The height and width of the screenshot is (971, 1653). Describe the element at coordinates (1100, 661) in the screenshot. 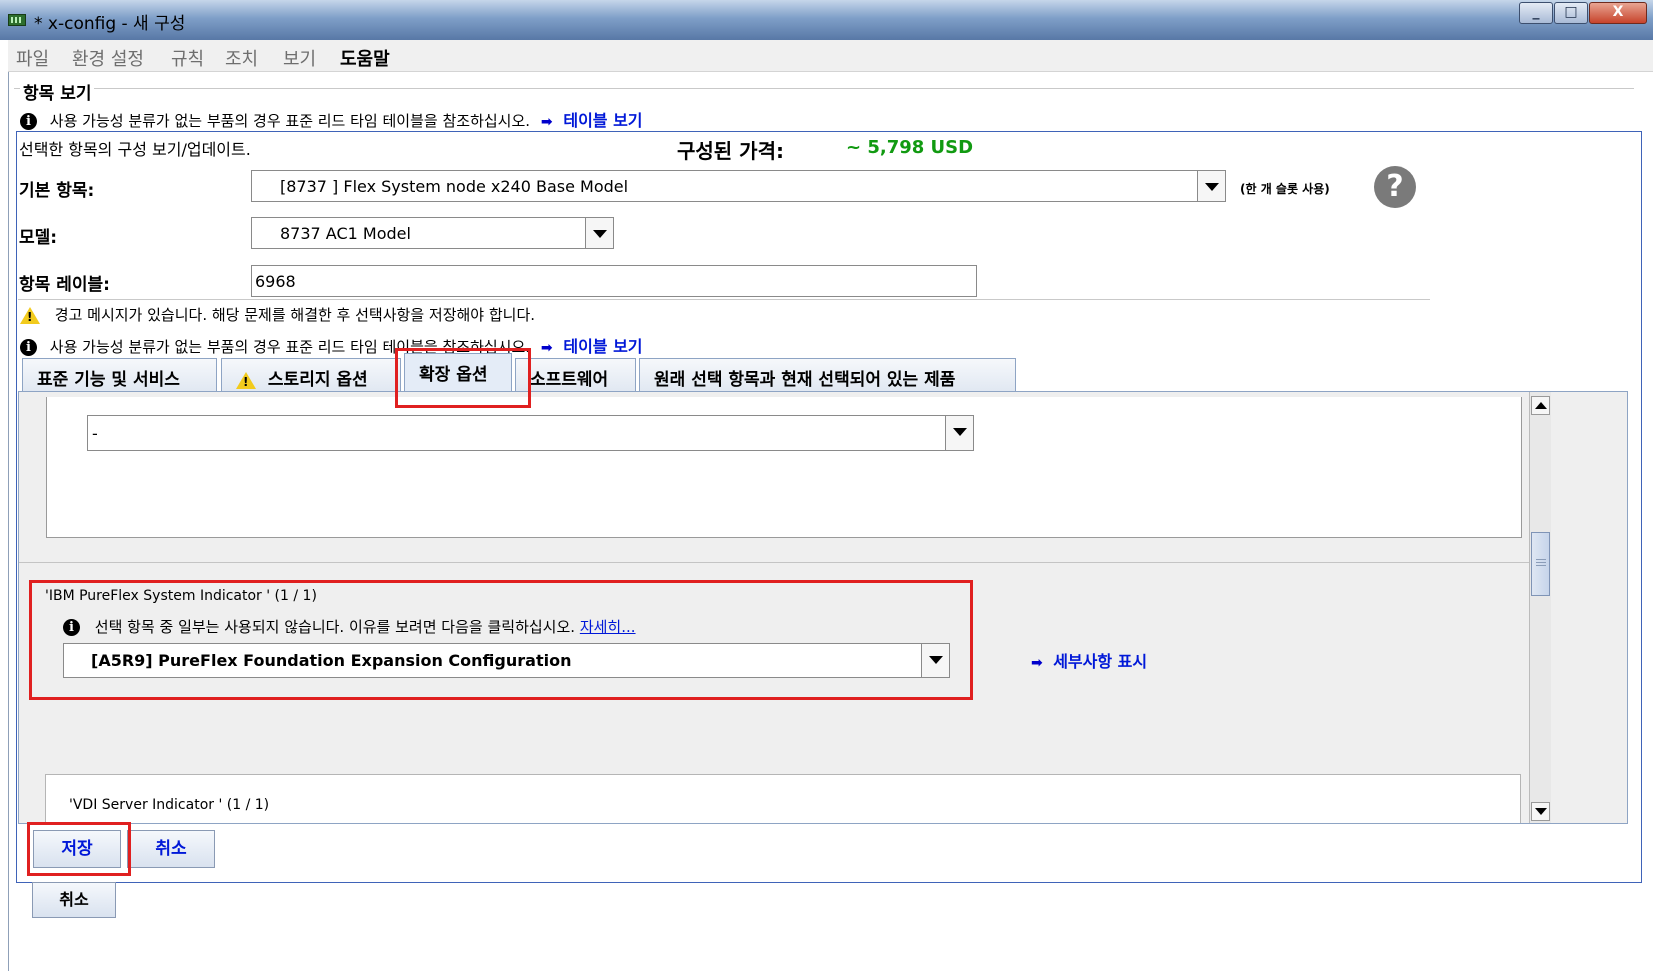

I see `show-details-link: 세부사항 표시` at that location.